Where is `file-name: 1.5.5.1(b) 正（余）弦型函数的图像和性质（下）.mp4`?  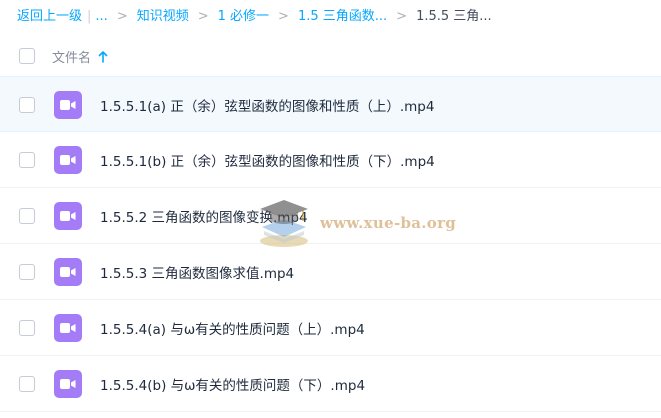 file-name: 1.5.5.1(b) 正（余）弦型函数的图像和性质（下）.mp4 is located at coordinates (267, 160).